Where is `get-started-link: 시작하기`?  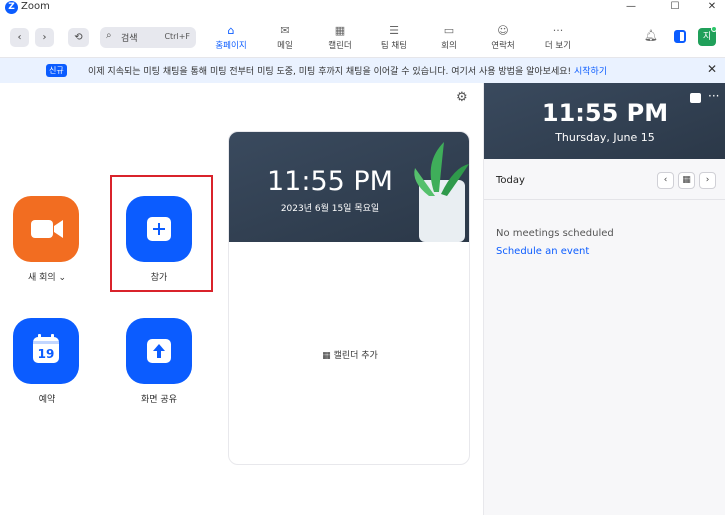 get-started-link: 시작하기 is located at coordinates (590, 72).